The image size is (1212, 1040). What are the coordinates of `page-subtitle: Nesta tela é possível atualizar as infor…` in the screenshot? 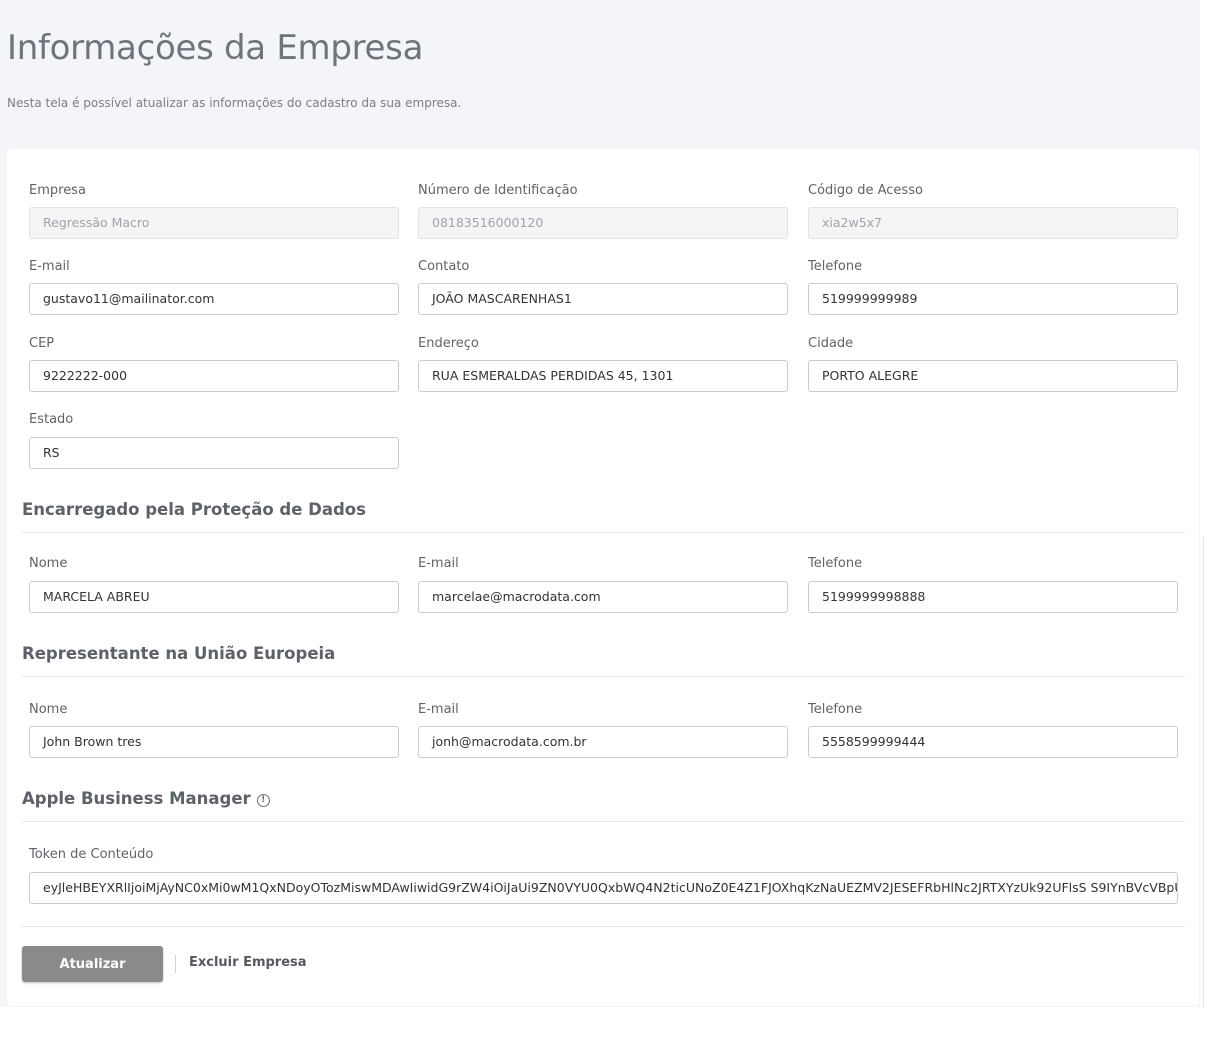 It's located at (234, 103).